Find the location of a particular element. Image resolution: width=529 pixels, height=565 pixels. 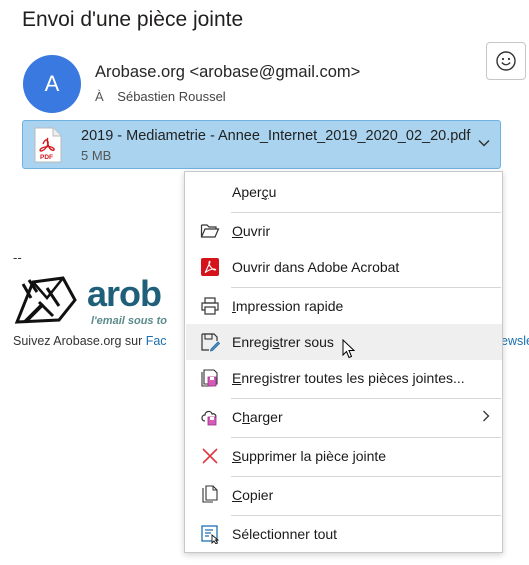

mouse-cursor-icon is located at coordinates (349, 349).